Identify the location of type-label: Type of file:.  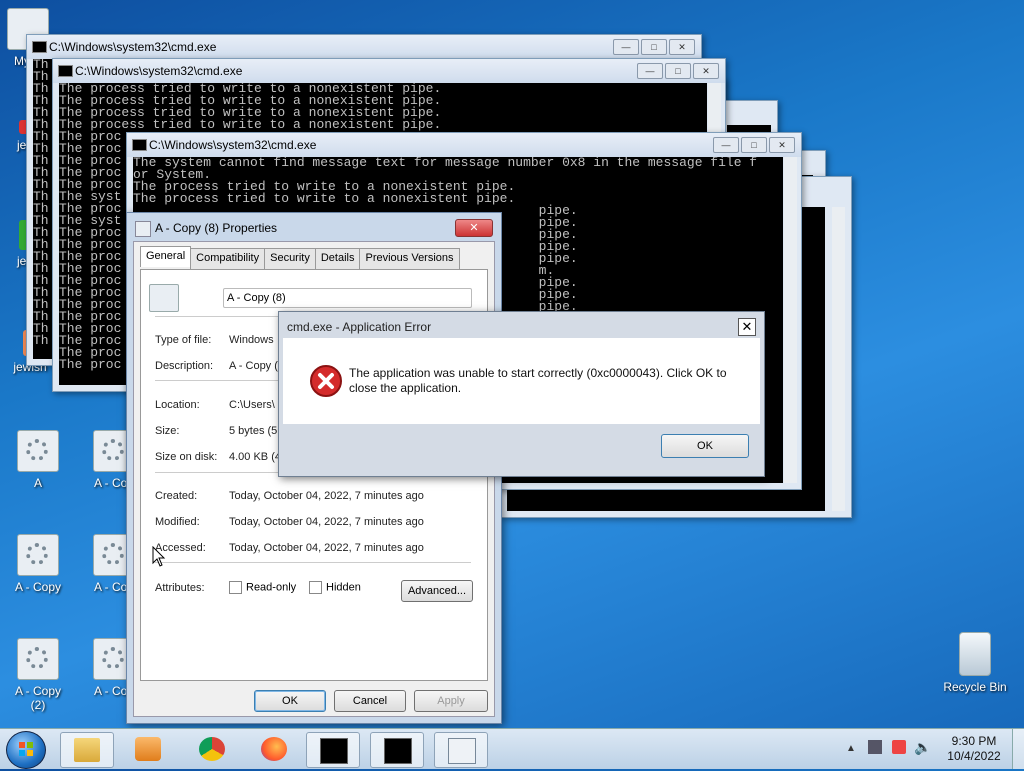
(183, 340).